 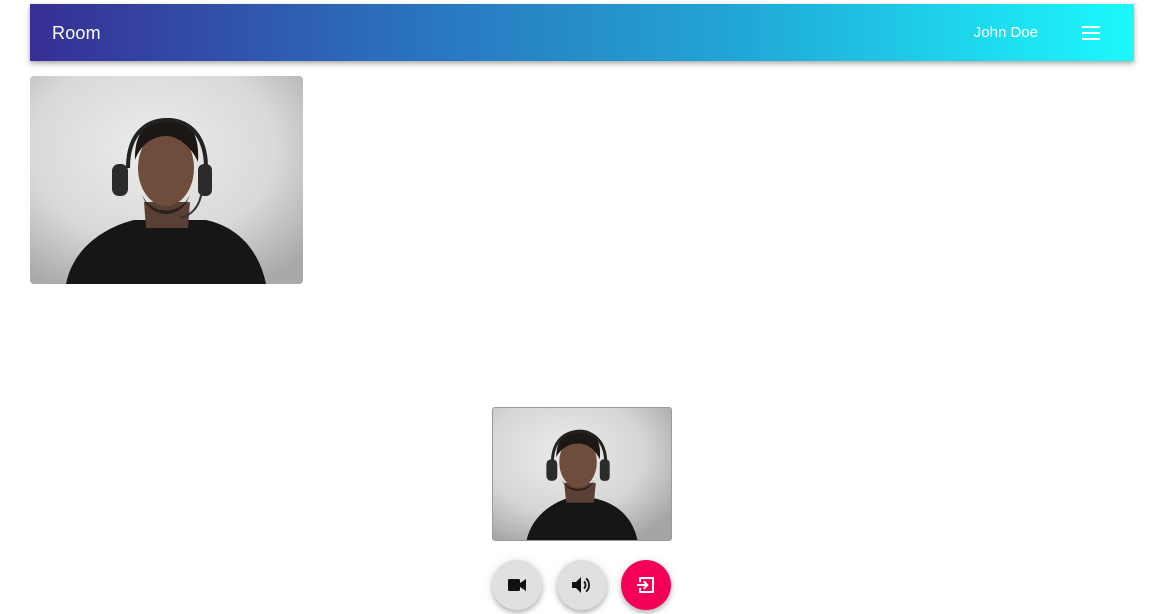 I want to click on toggle-video-button, so click(x=517, y=585).